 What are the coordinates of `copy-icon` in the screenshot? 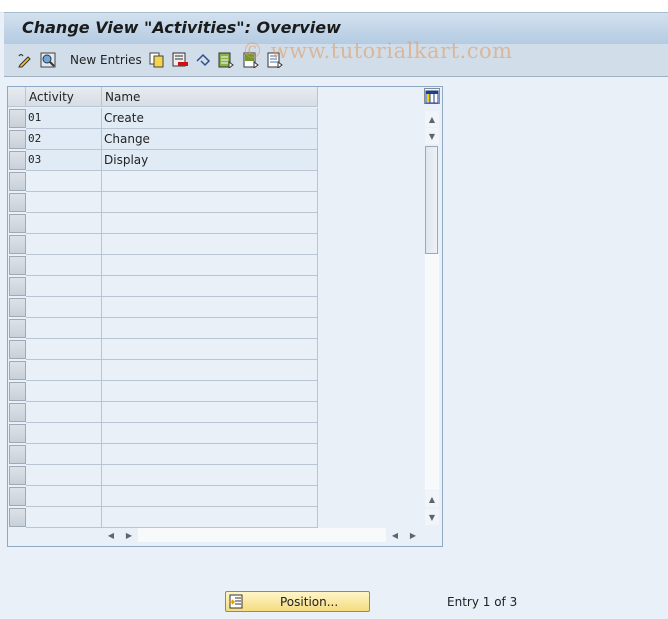 It's located at (157, 60).